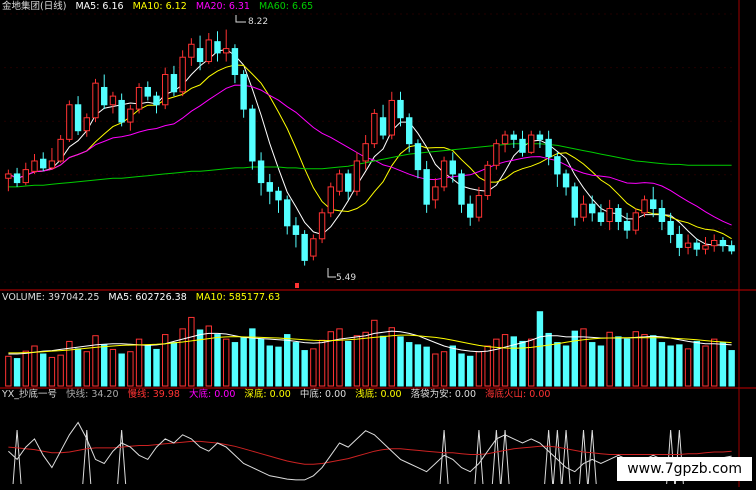  What do you see at coordinates (684, 469) in the screenshot?
I see `site-watermark: www.7gpzb.com` at bounding box center [684, 469].